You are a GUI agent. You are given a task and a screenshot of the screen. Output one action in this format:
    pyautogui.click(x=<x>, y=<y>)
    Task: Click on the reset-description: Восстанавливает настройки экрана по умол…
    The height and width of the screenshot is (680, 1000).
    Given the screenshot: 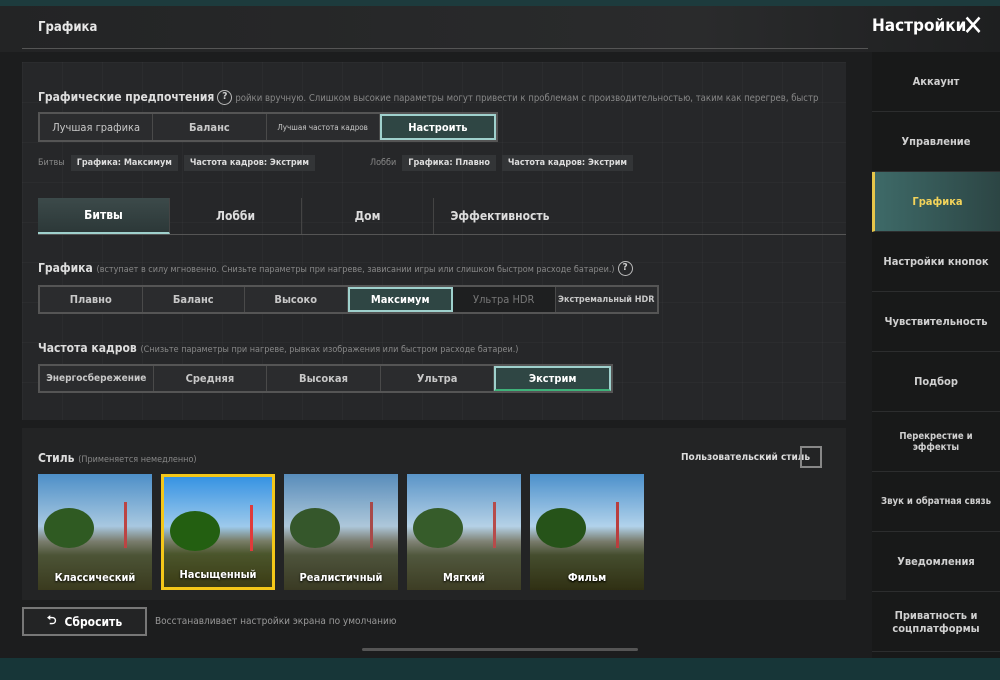 What is the action you would take?
    pyautogui.click(x=276, y=621)
    